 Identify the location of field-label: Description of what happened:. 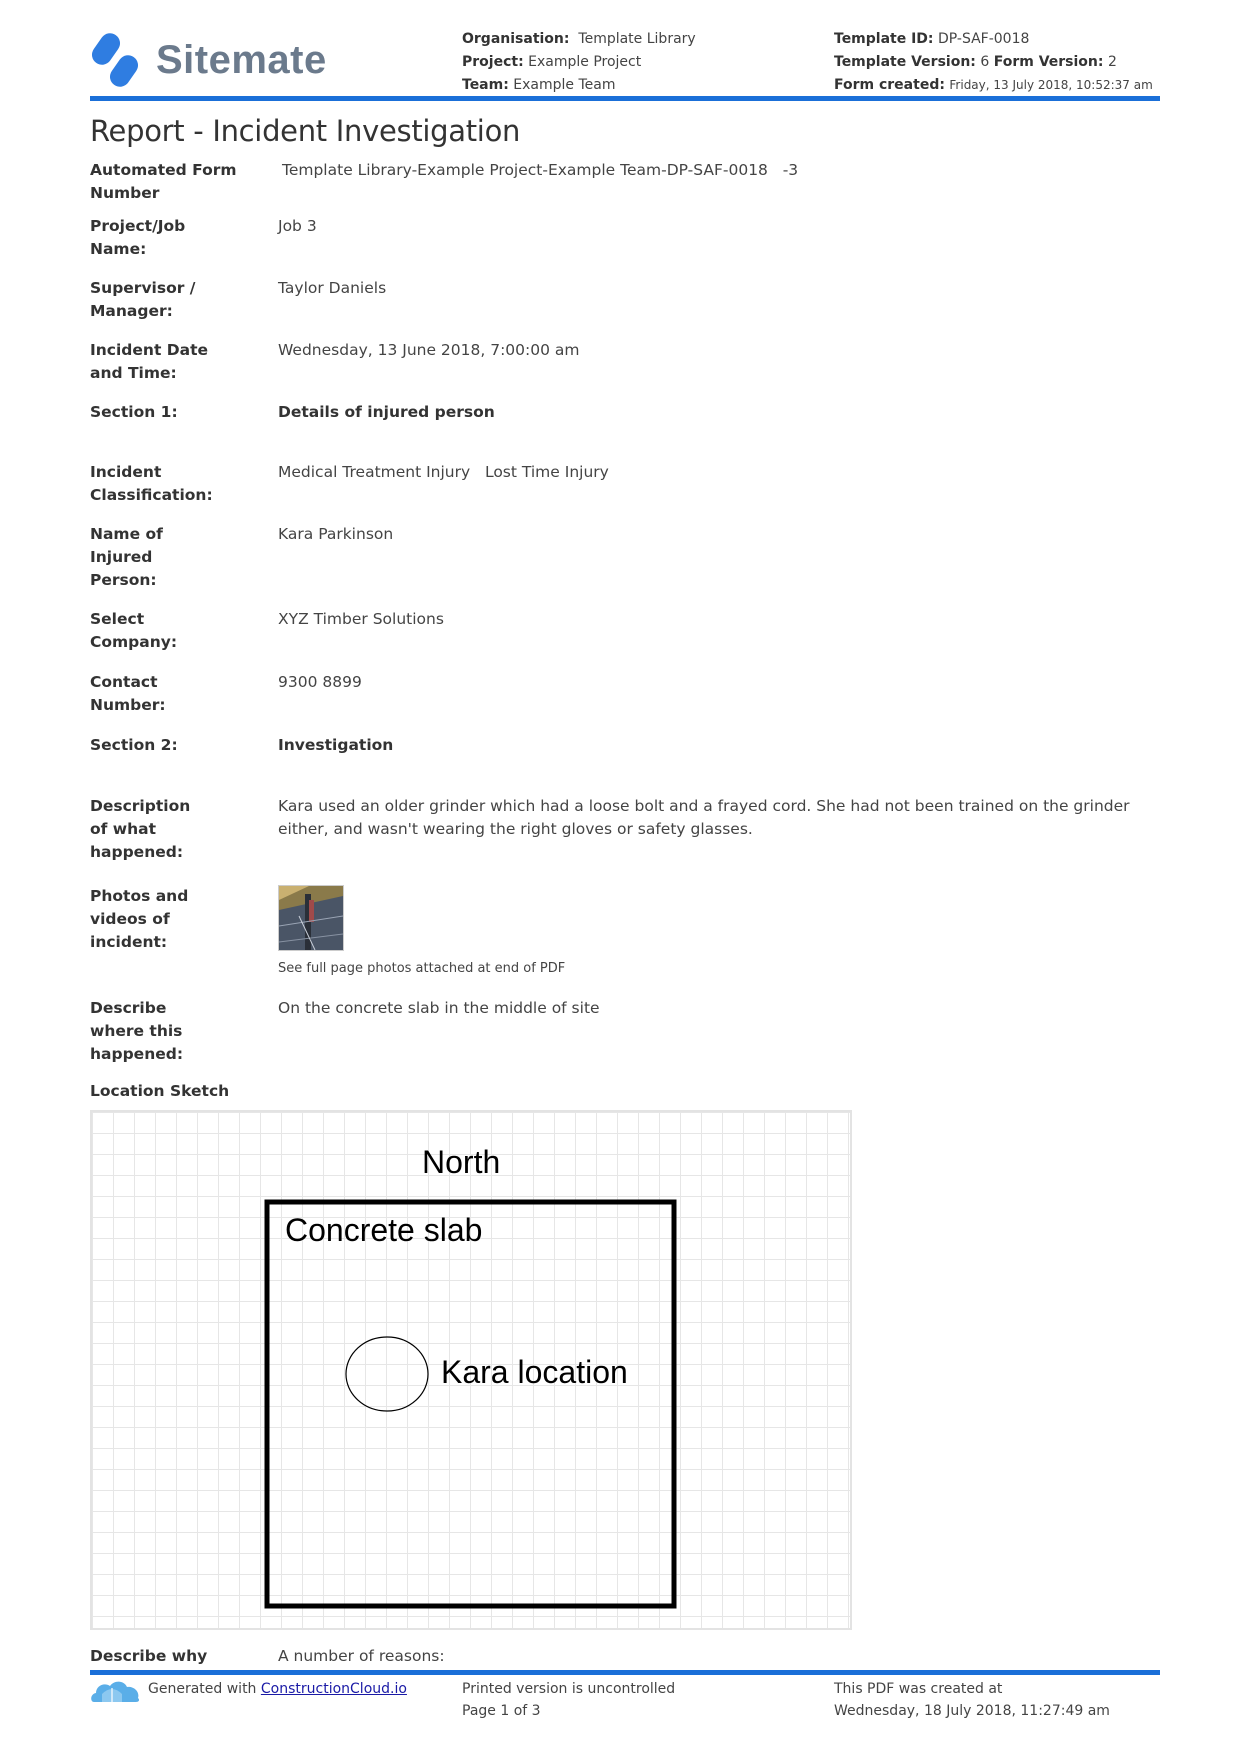
(140, 829).